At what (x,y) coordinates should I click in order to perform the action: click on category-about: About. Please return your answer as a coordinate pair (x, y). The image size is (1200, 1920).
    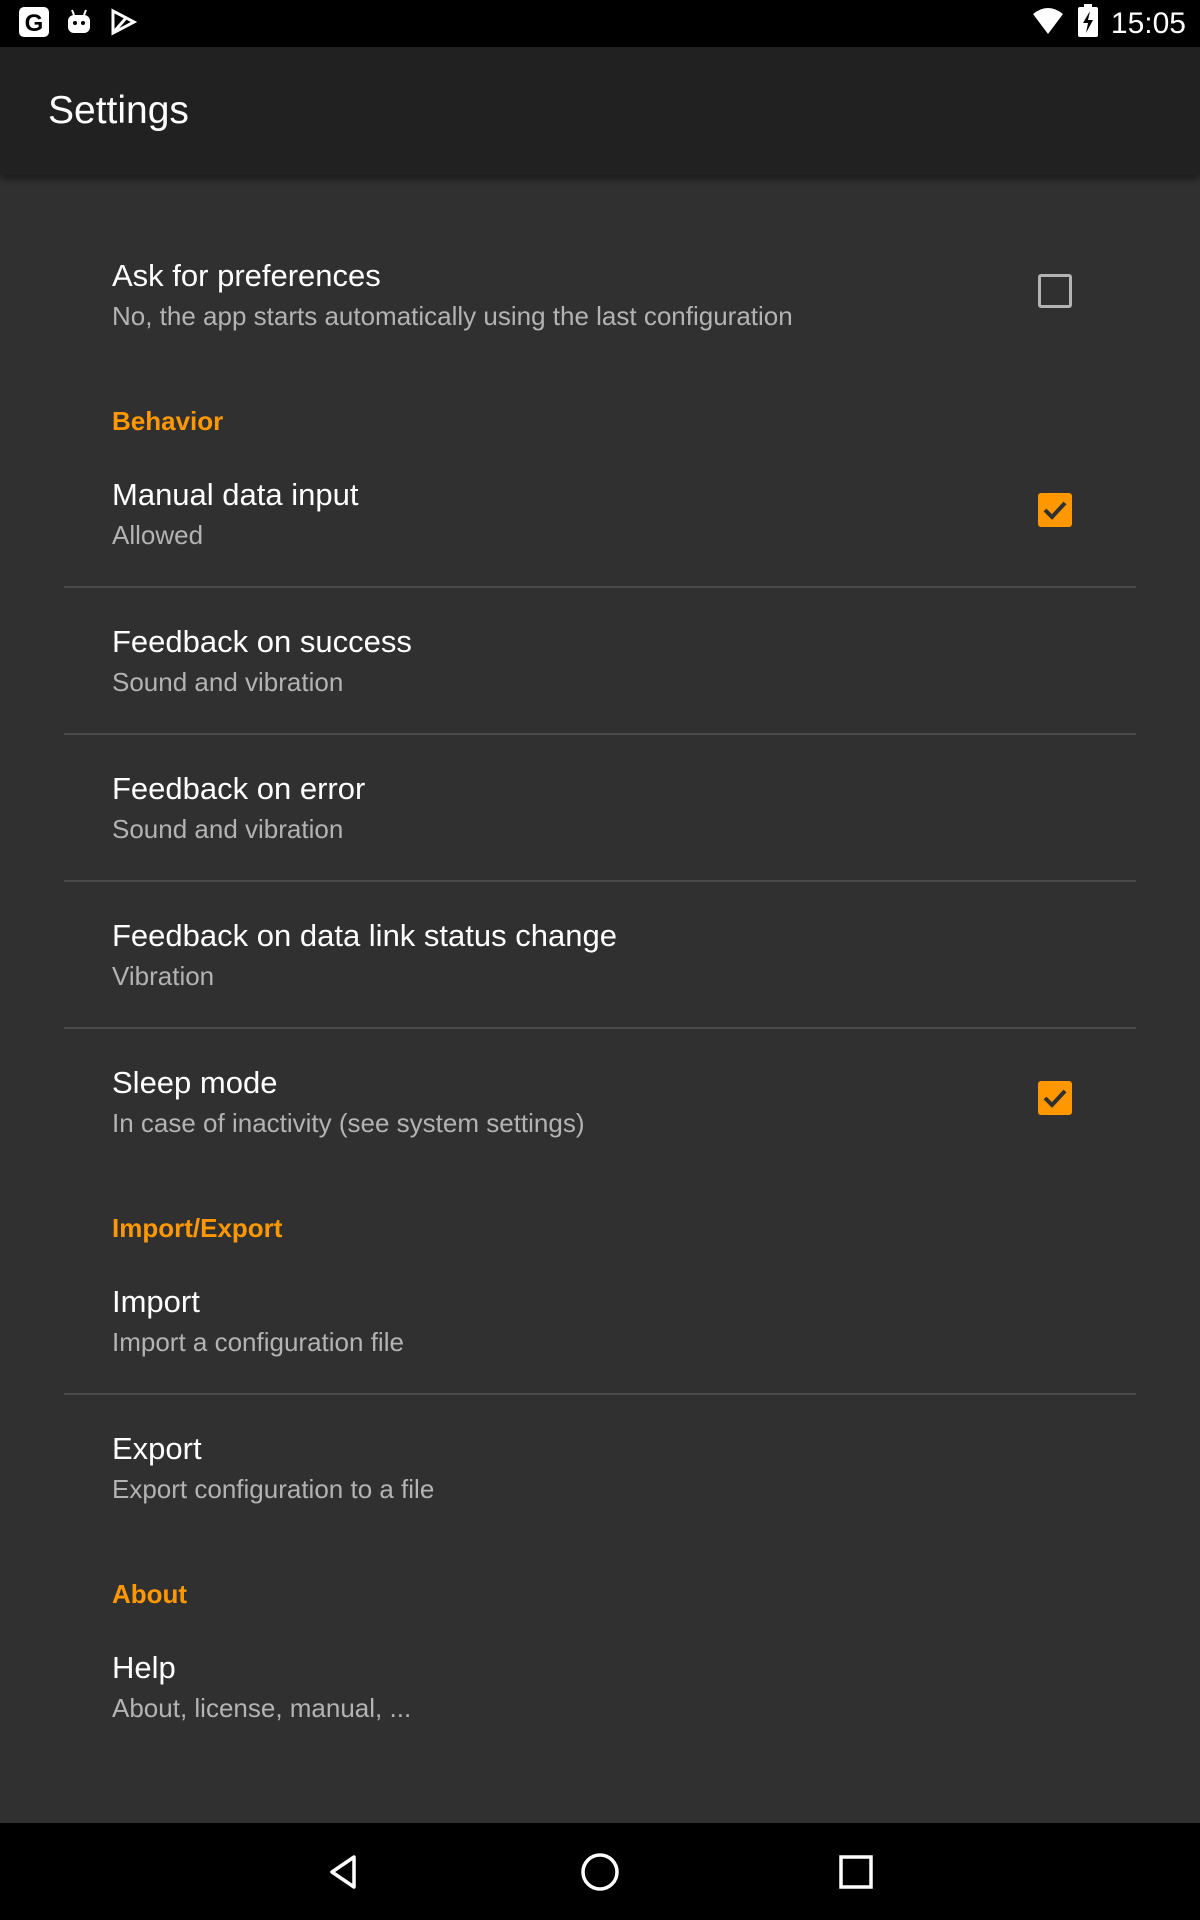
    Looking at the image, I should click on (150, 1594).